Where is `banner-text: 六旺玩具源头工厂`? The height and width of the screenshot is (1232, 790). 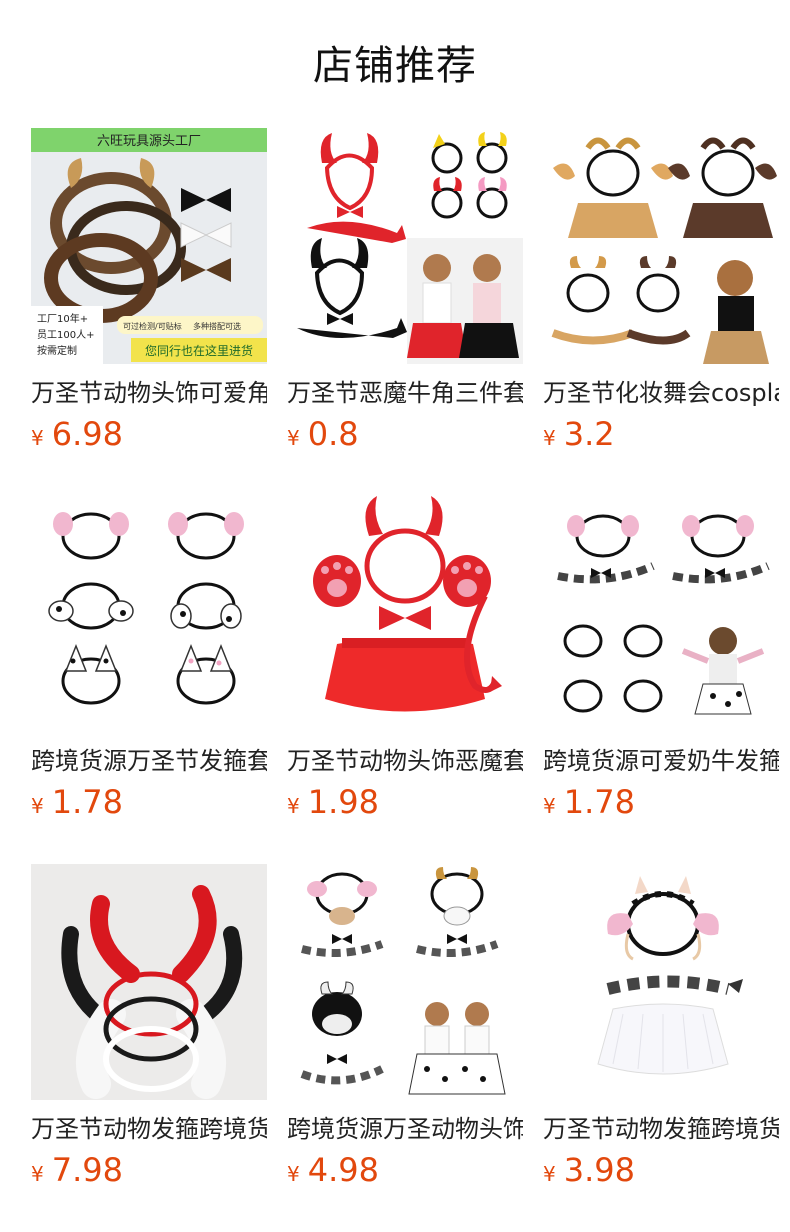
banner-text: 六旺玩具源头工厂 is located at coordinates (149, 141).